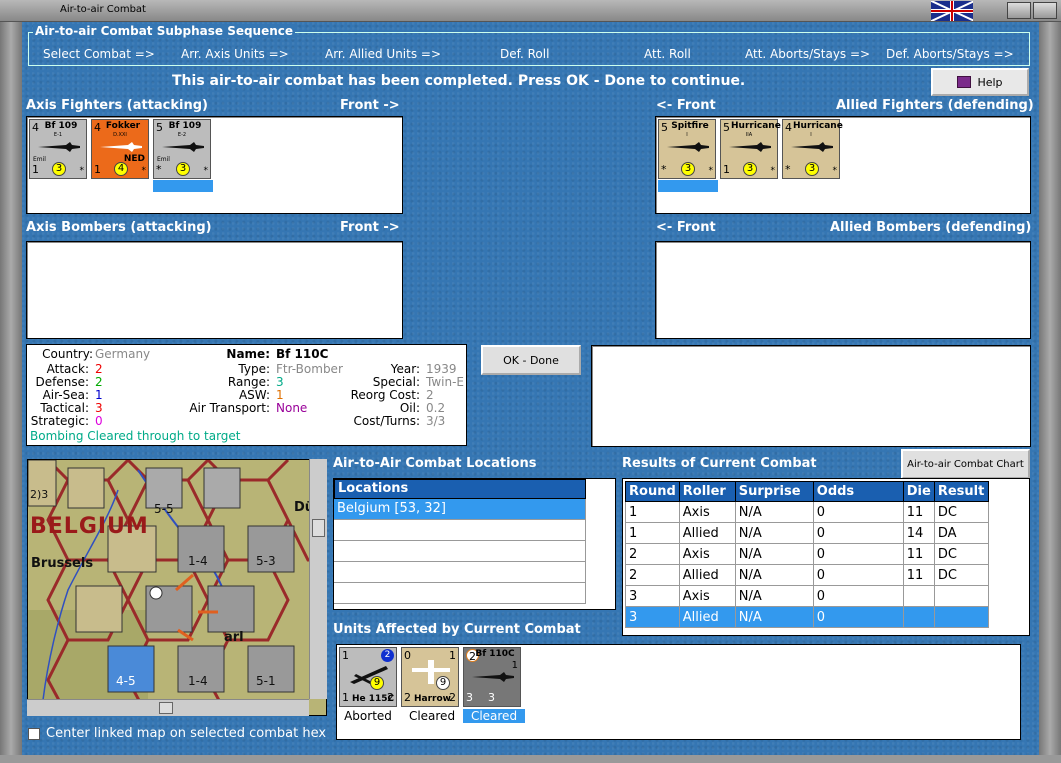 The image size is (1061, 763). I want to click on cell-result: DA, so click(961, 533).